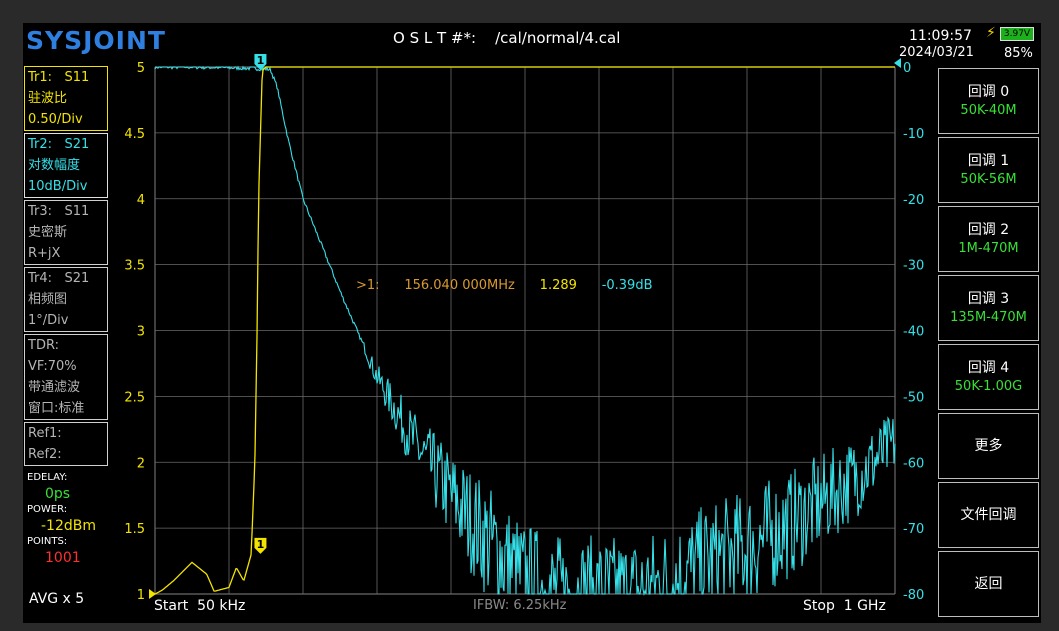 The image size is (1059, 631). What do you see at coordinates (47, 509) in the screenshot?
I see `power-label: POWER:` at bounding box center [47, 509].